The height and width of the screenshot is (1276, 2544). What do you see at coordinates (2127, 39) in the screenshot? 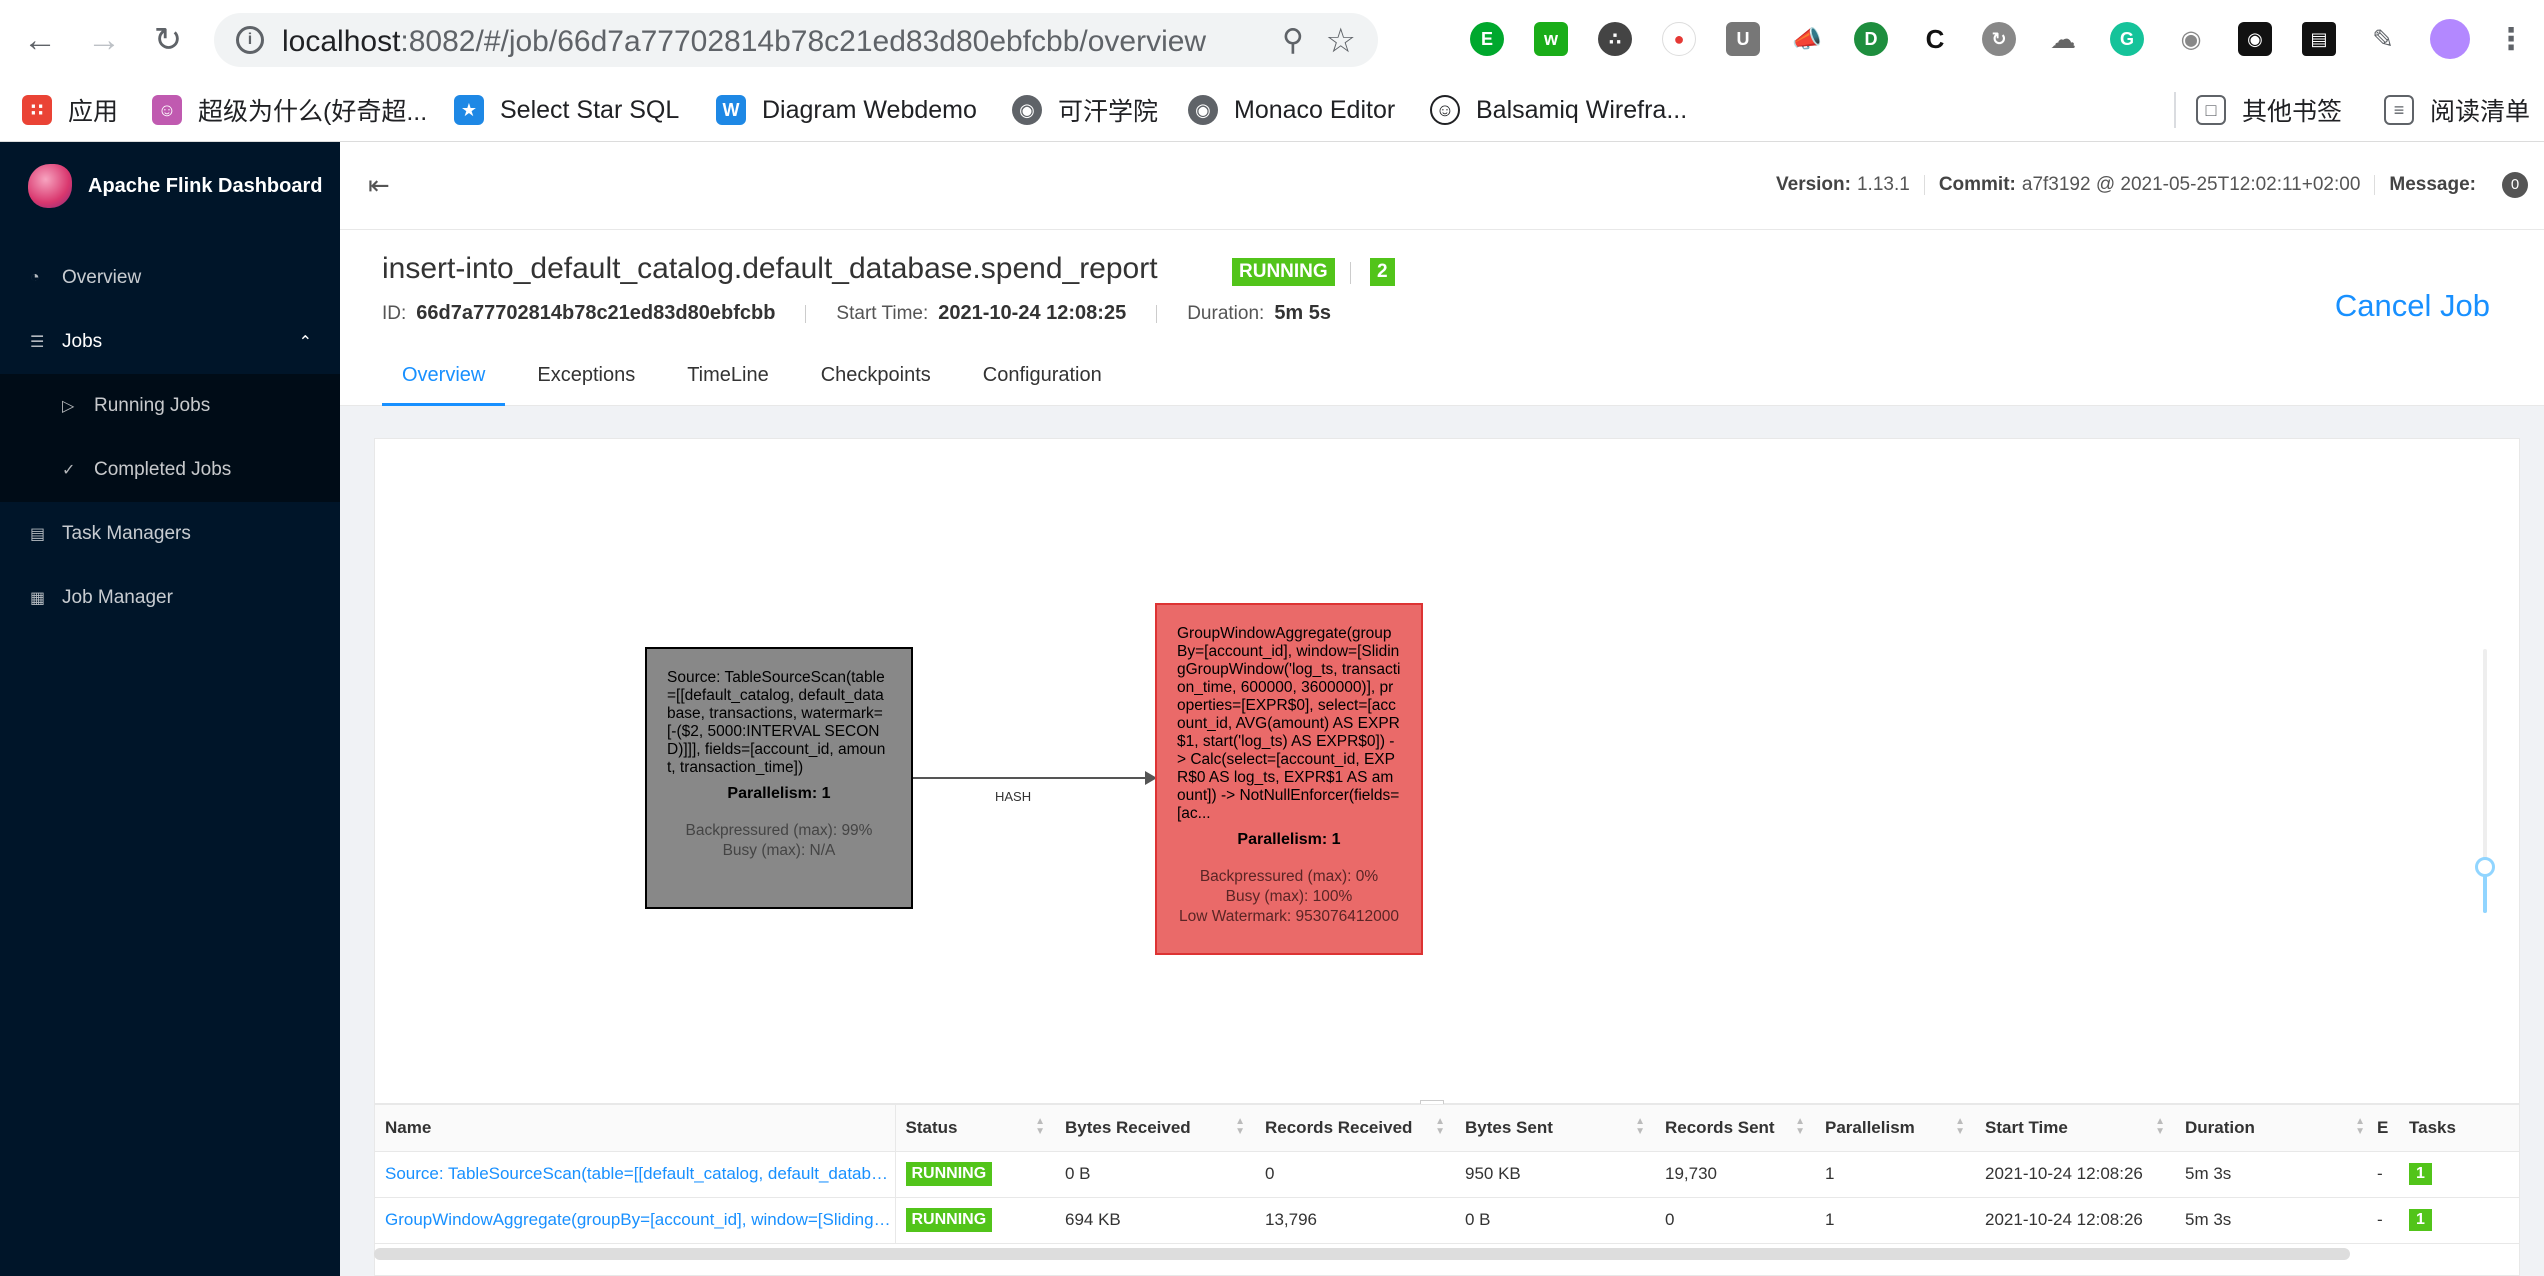
I see `grammarly-extension-icon: G` at bounding box center [2127, 39].